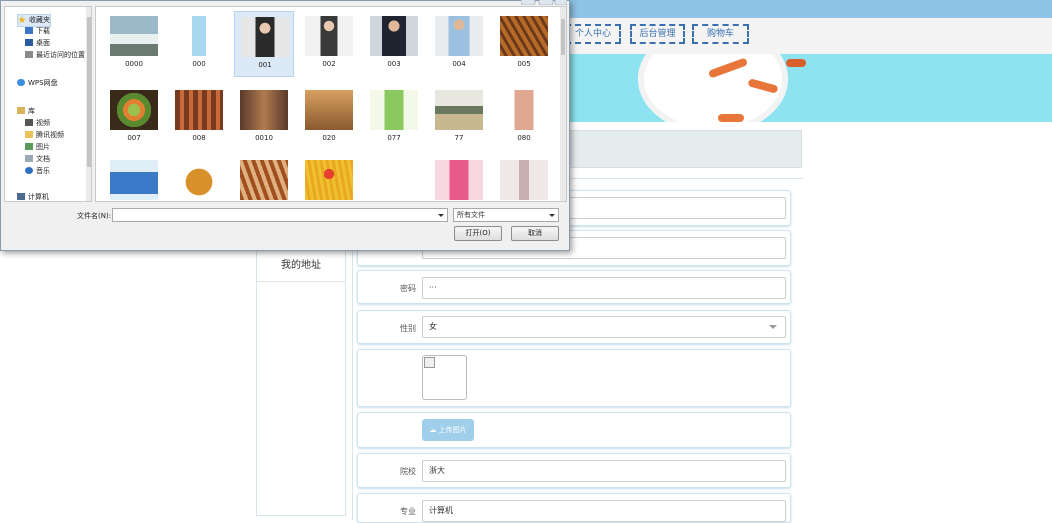  I want to click on file-name-label: 004, so click(459, 64).